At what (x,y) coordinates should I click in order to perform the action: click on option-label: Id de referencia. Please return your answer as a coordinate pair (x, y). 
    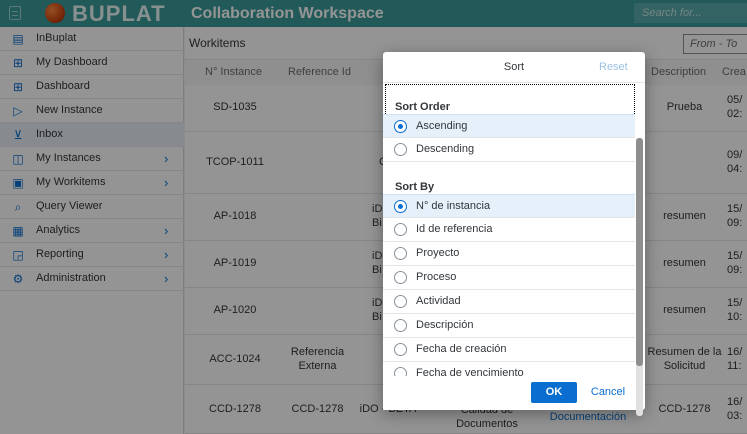
    Looking at the image, I should click on (454, 229).